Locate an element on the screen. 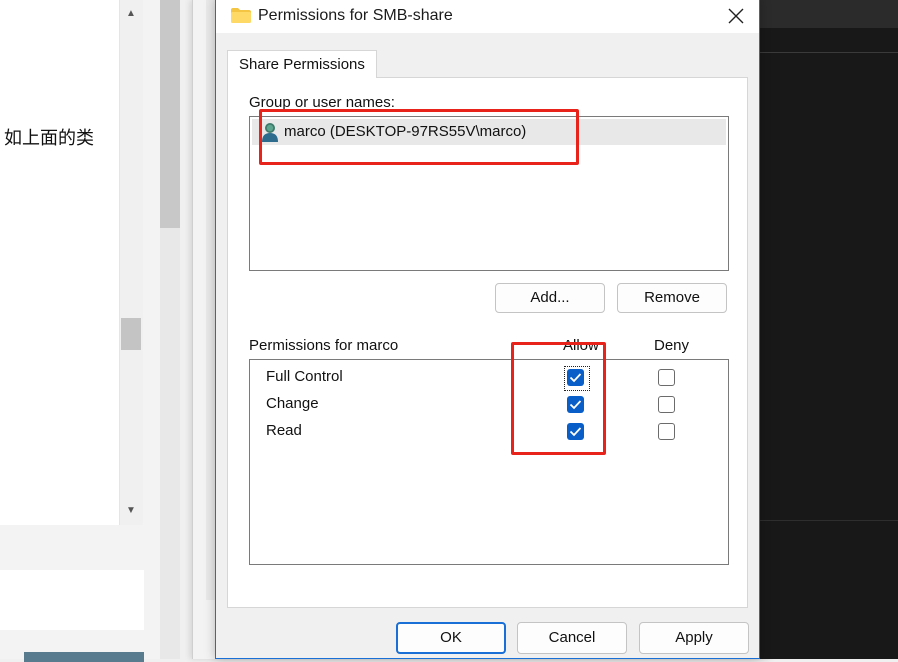 The width and height of the screenshot is (898, 662). tab-share-permissions: Share Permissions is located at coordinates (302, 64).